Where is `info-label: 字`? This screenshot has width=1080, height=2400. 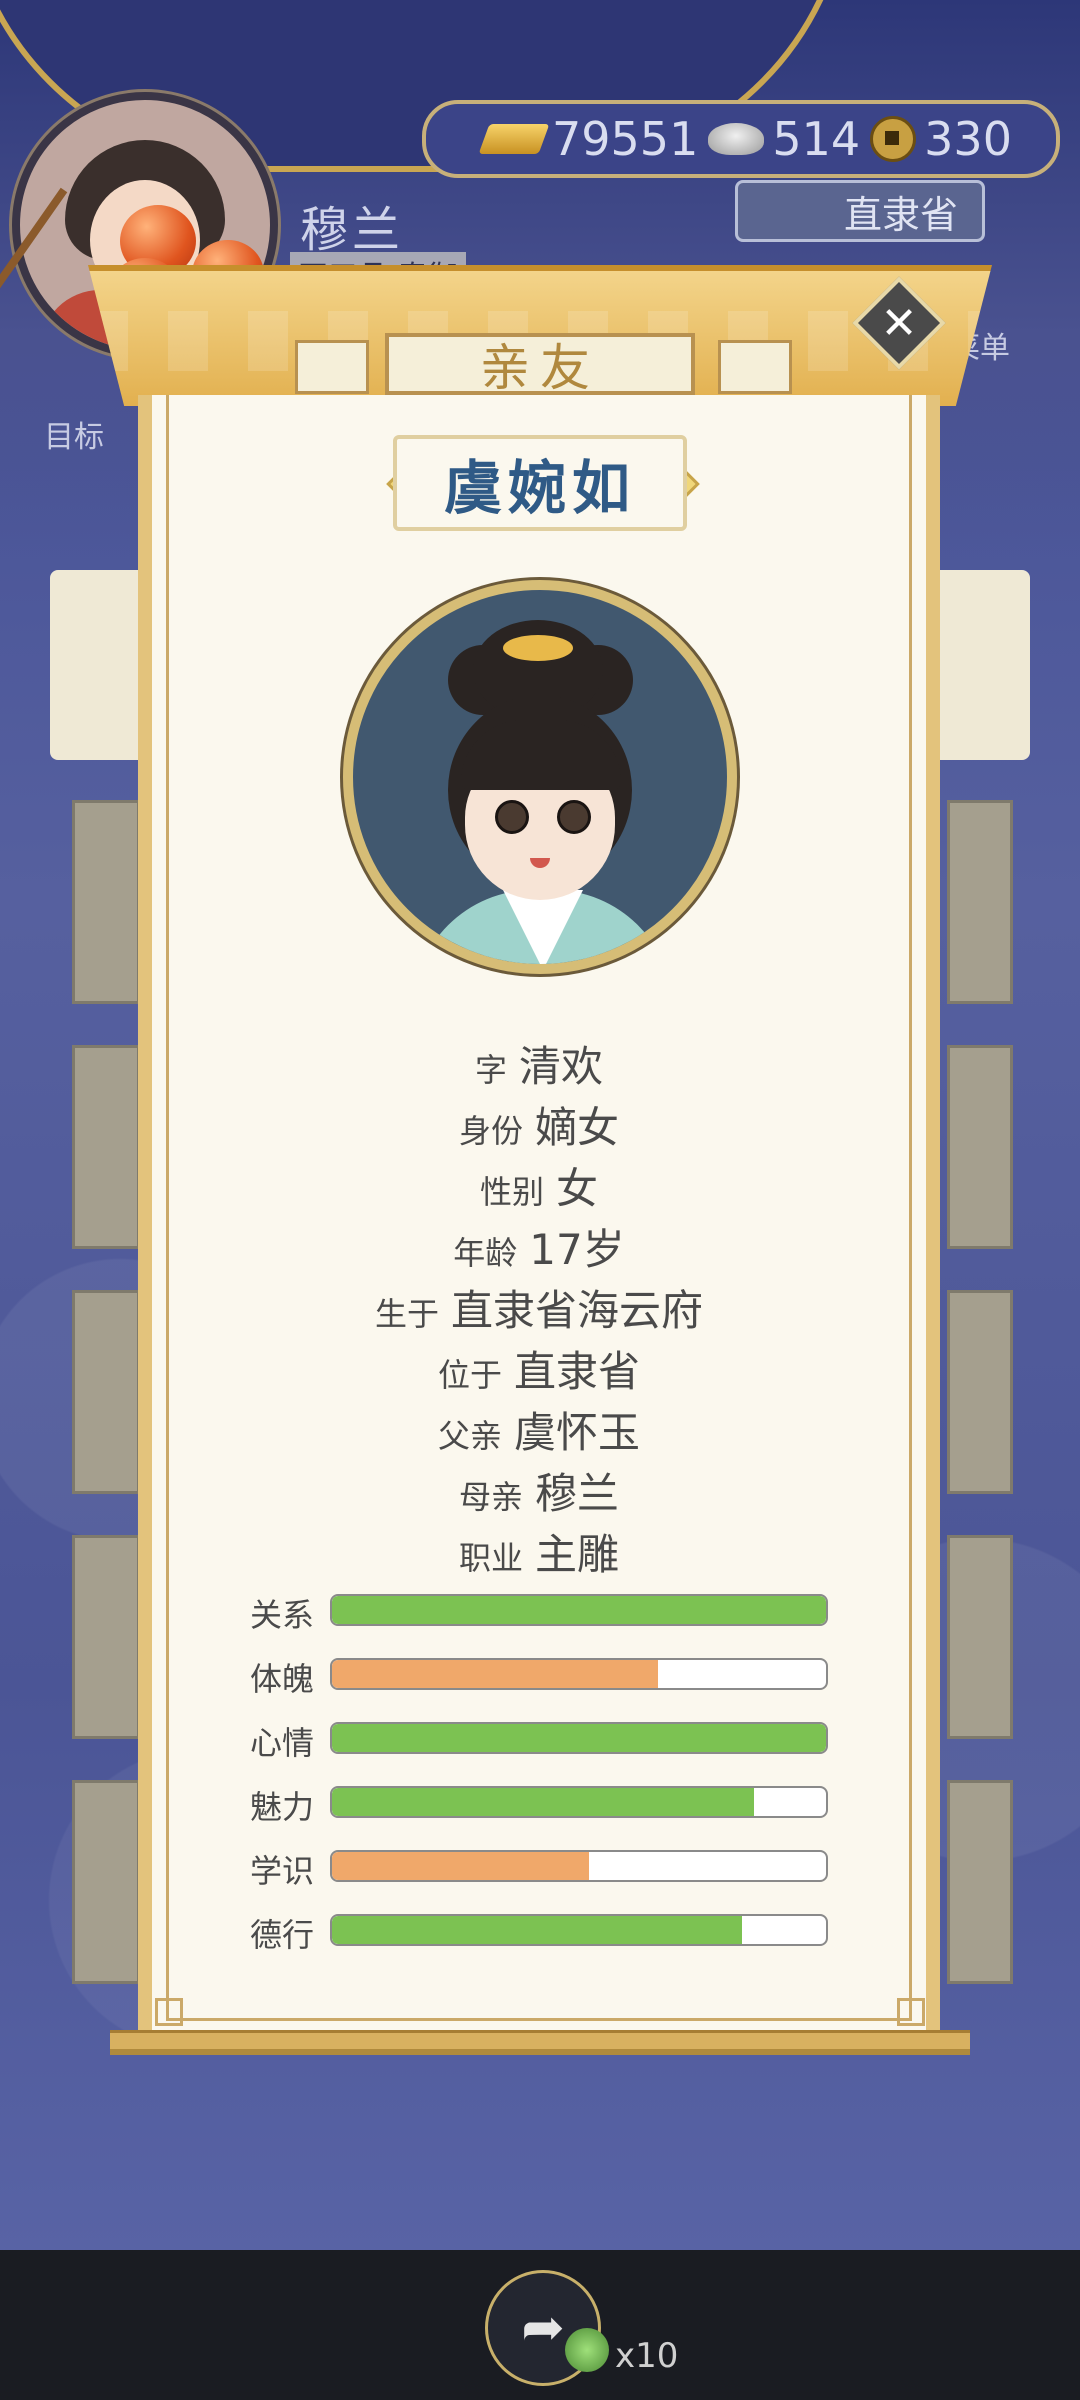
info-label: 字 is located at coordinates (490, 1070).